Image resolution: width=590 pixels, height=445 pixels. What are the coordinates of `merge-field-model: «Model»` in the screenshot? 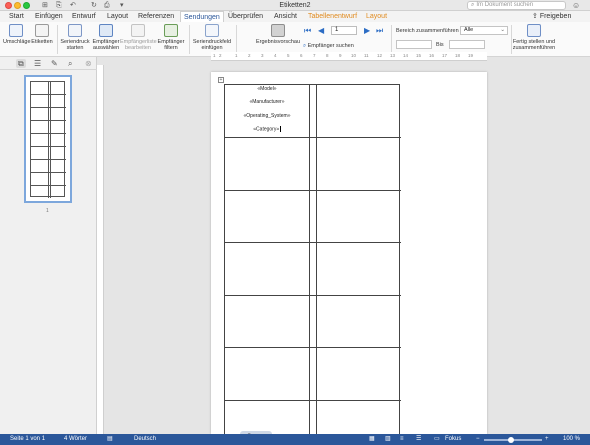 It's located at (267, 89).